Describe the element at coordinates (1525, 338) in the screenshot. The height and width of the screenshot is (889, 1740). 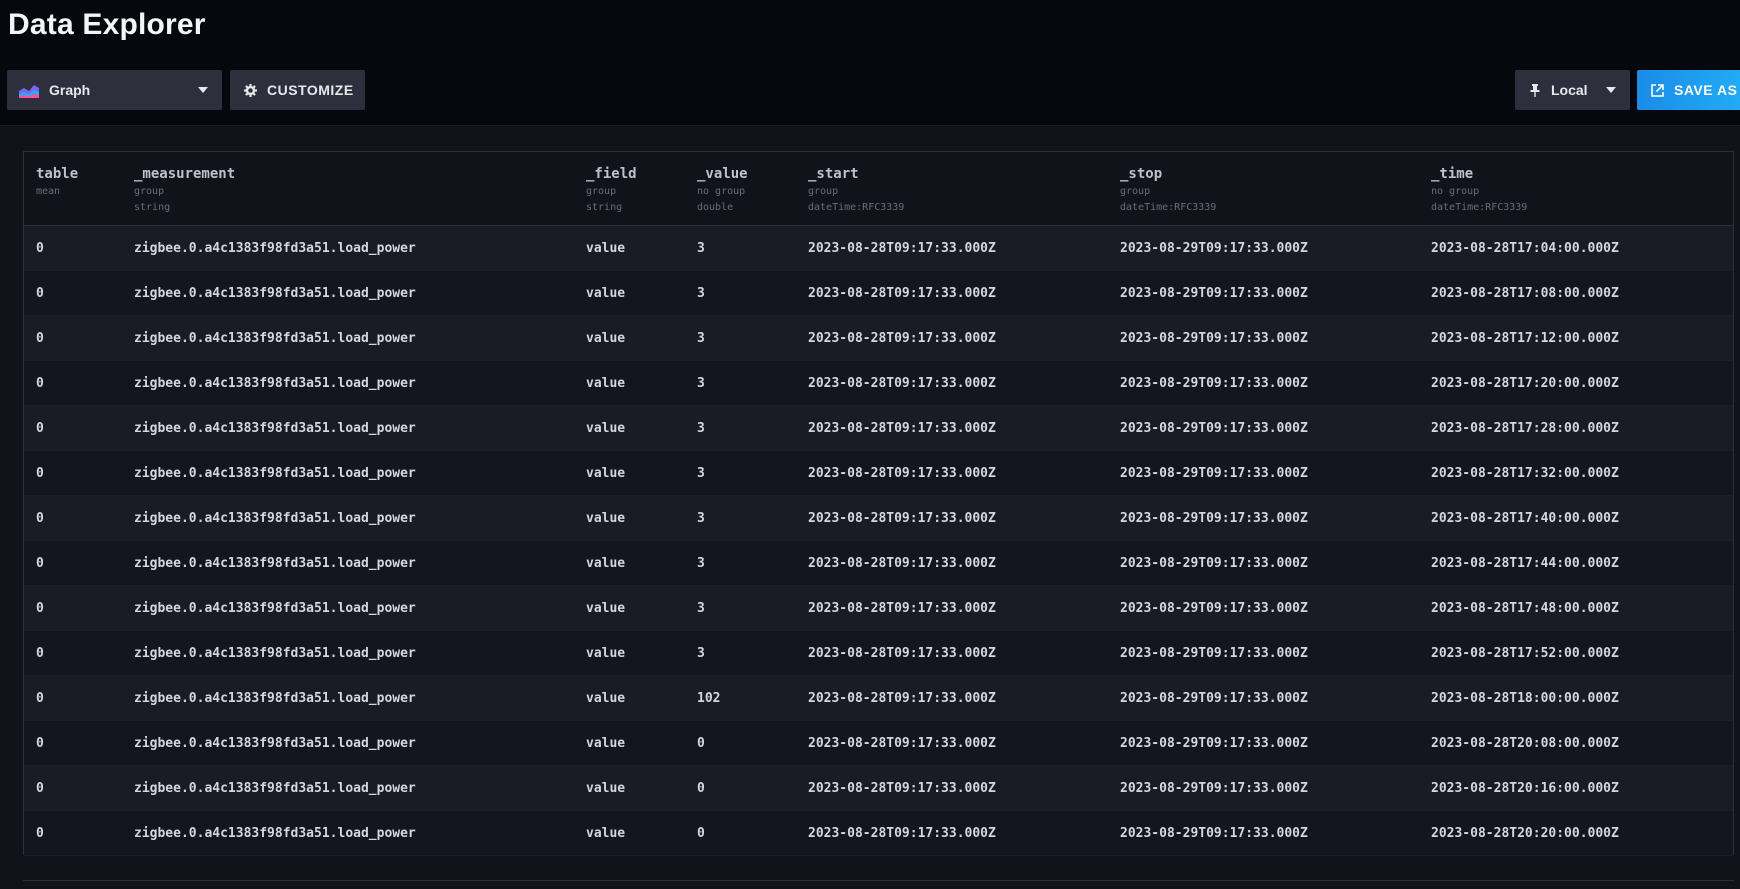
I see `cell-time: 2023-08-28T17:12:00.000Z` at that location.